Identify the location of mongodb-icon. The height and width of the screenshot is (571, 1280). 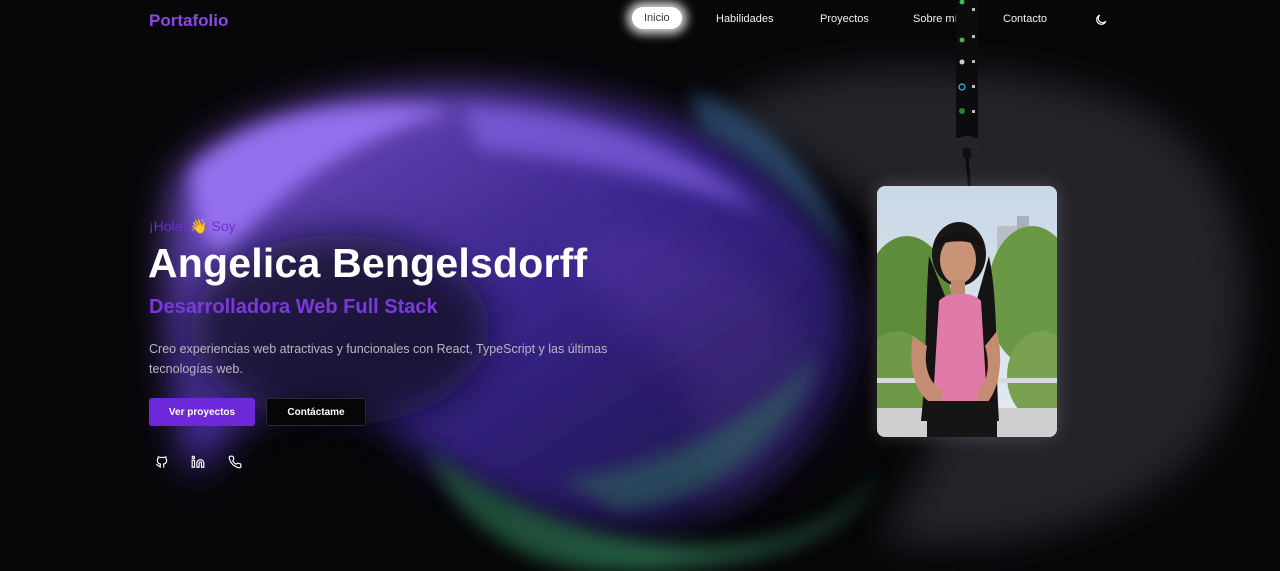
(962, 40).